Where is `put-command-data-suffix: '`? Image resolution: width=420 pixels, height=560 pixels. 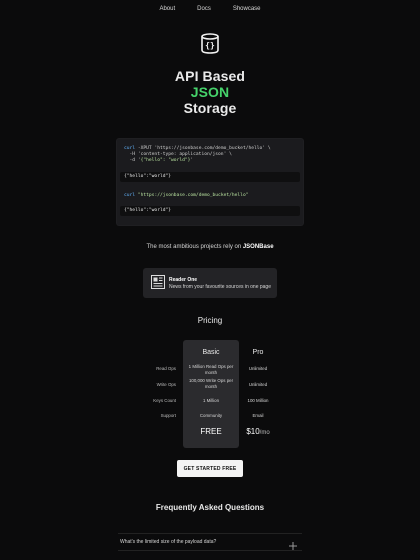
put-command-data-suffix: ' is located at coordinates (192, 160).